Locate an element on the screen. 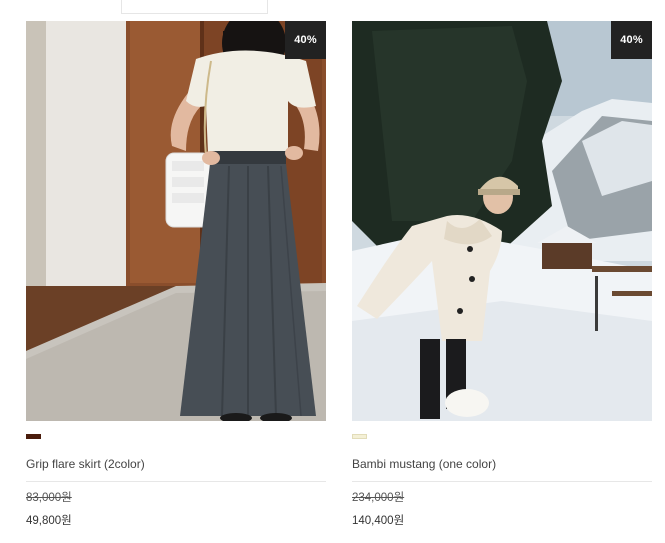  original-price: 83,000원 is located at coordinates (49, 498).